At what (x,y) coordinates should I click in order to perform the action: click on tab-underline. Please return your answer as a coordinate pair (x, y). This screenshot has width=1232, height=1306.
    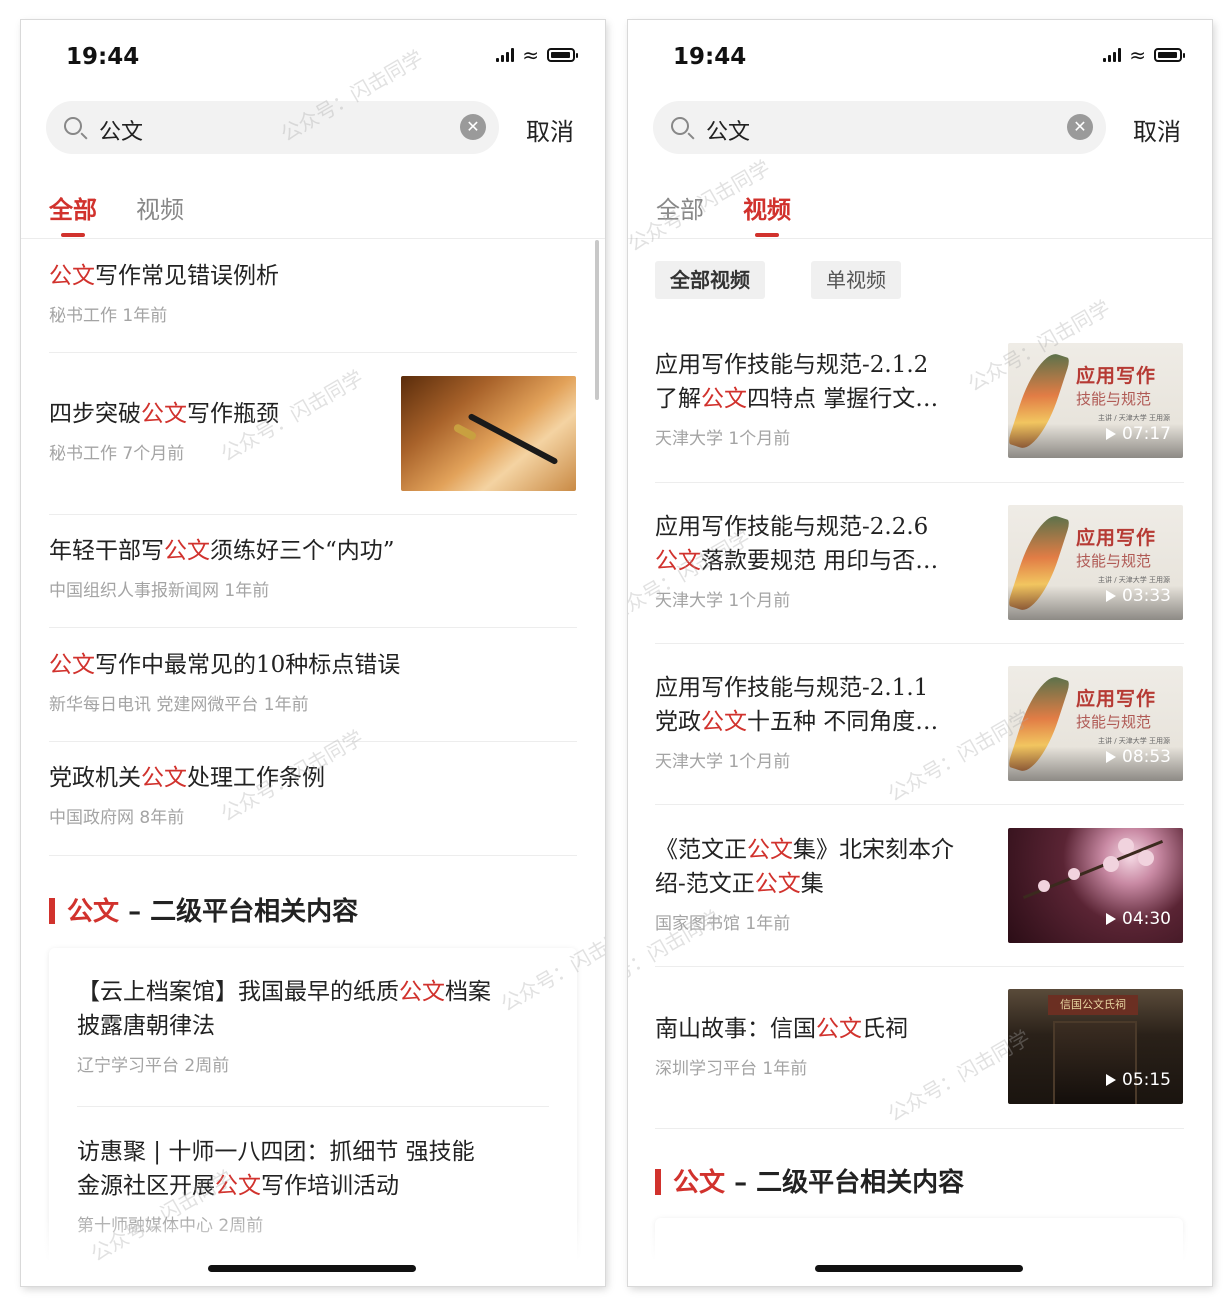
    Looking at the image, I should click on (73, 235).